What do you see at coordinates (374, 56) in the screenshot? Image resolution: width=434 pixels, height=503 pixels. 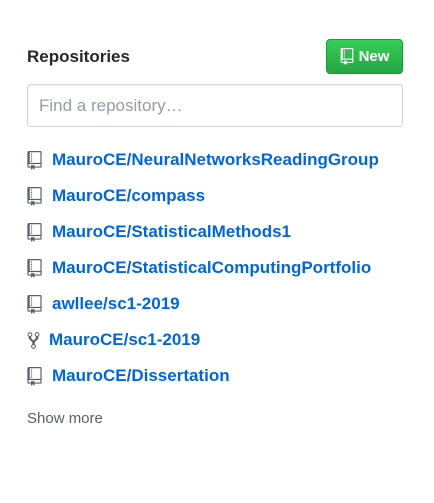 I see `new-button-label: New` at bounding box center [374, 56].